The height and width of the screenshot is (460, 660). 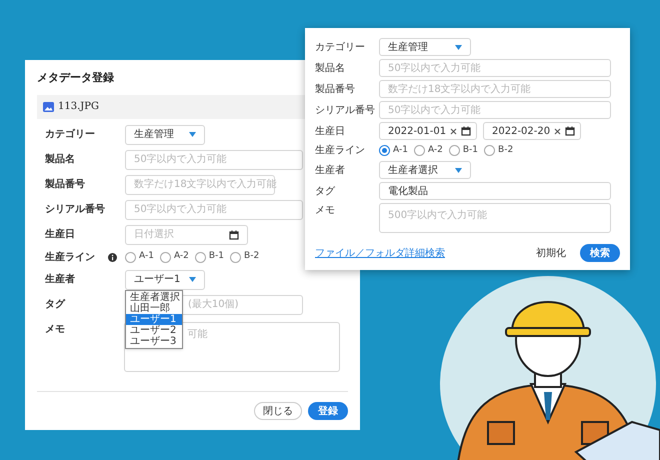 What do you see at coordinates (532, 131) in the screenshot?
I see `date-field: 2022-02-20` at bounding box center [532, 131].